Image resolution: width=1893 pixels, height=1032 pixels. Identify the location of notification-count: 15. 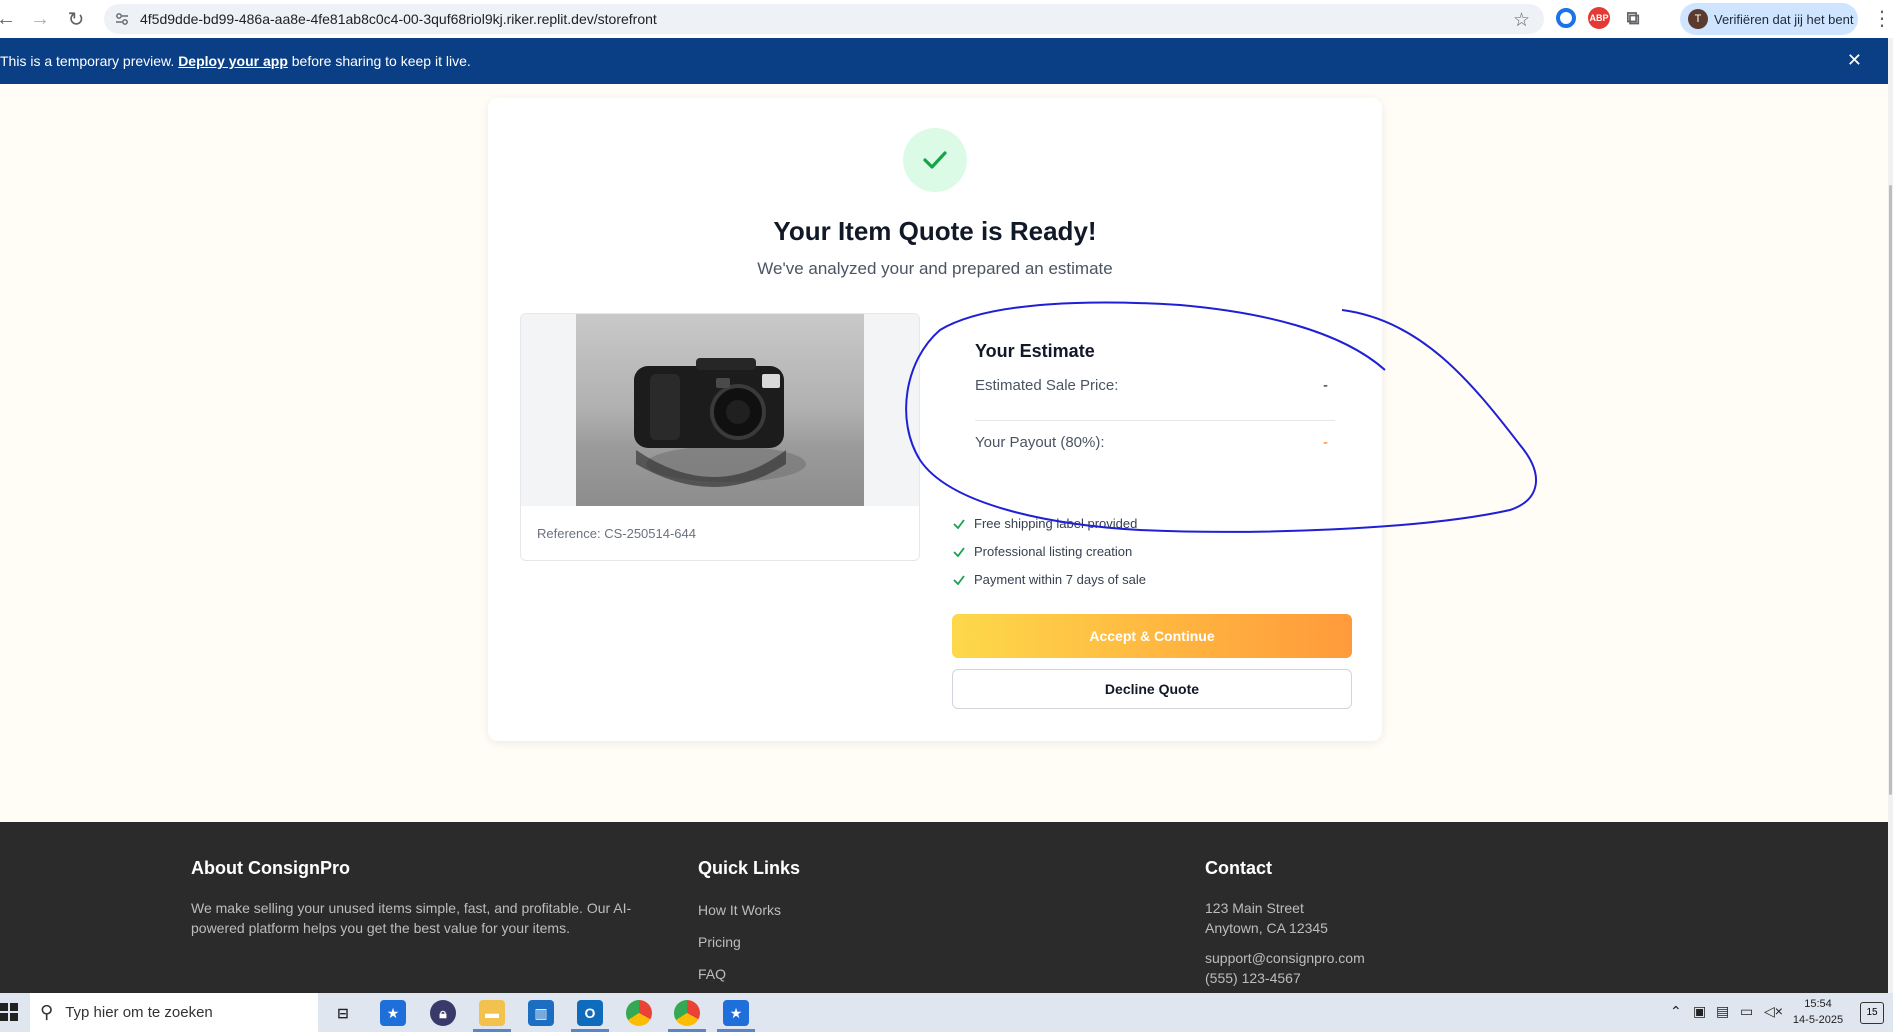
(1872, 1012).